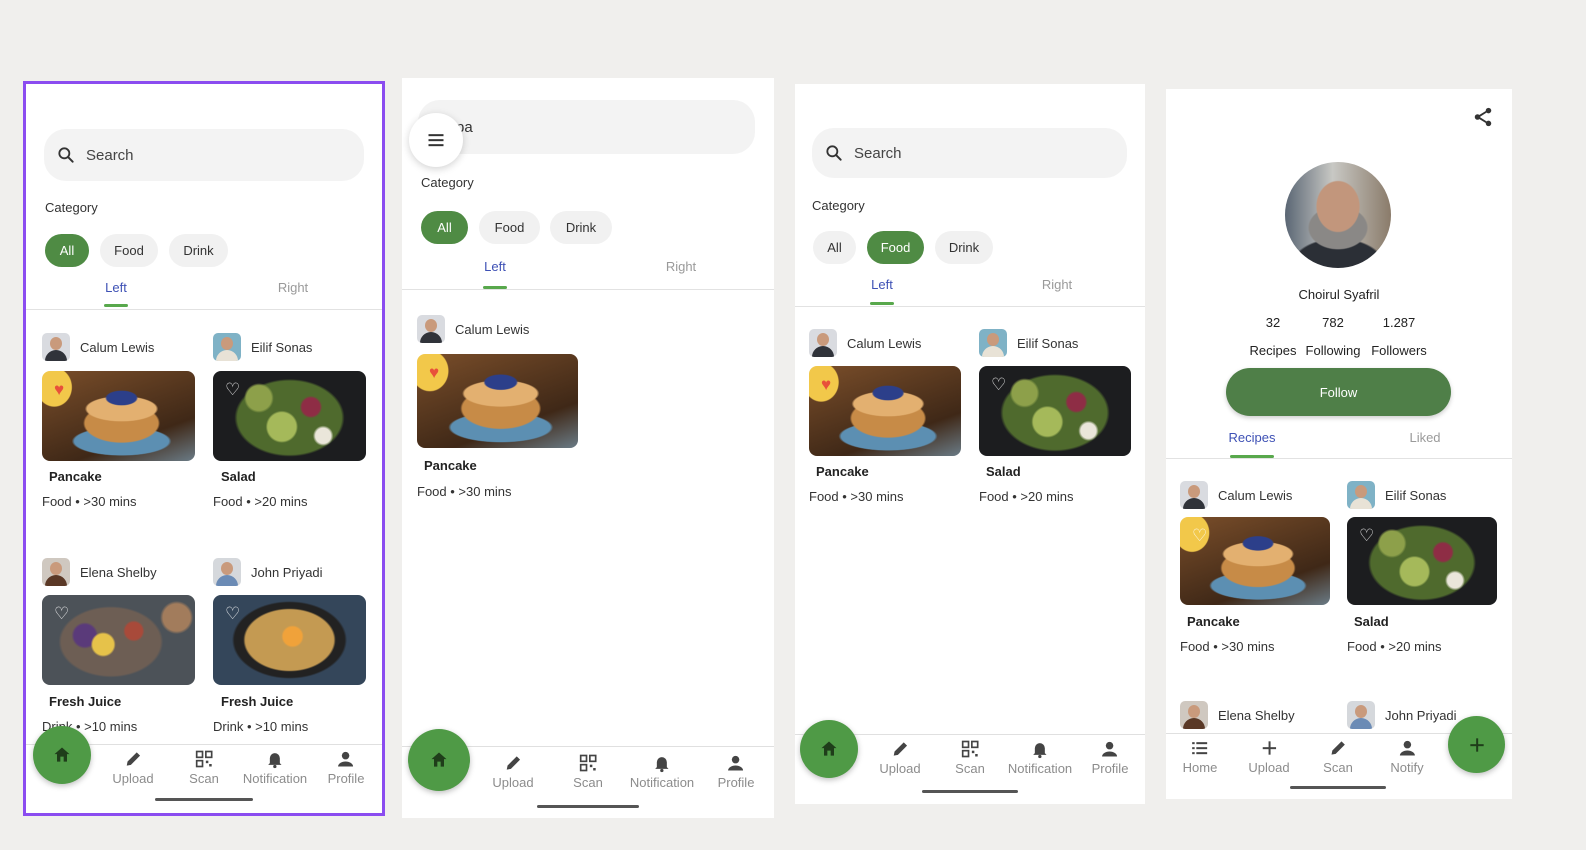 Image resolution: width=1586 pixels, height=850 pixels. What do you see at coordinates (1407, 756) in the screenshot?
I see `nav-notify: Notify` at bounding box center [1407, 756].